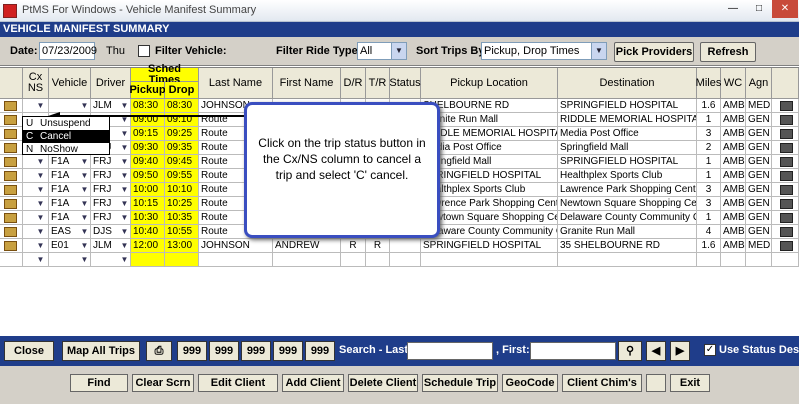  Describe the element at coordinates (148, 190) in the screenshot. I see `pickup-cell: 10:00` at that location.